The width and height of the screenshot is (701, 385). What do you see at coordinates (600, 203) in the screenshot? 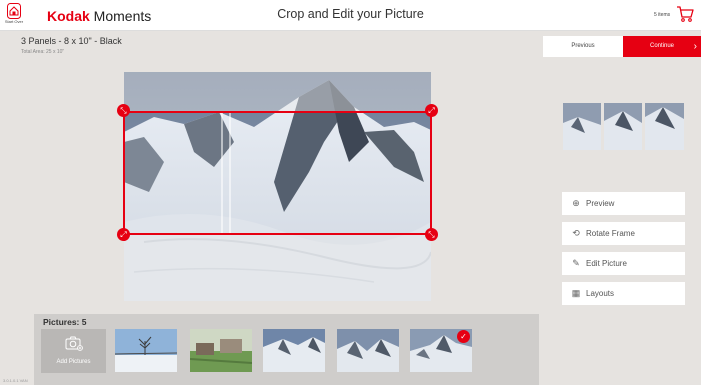
I see `preview-label: Preview` at bounding box center [600, 203].